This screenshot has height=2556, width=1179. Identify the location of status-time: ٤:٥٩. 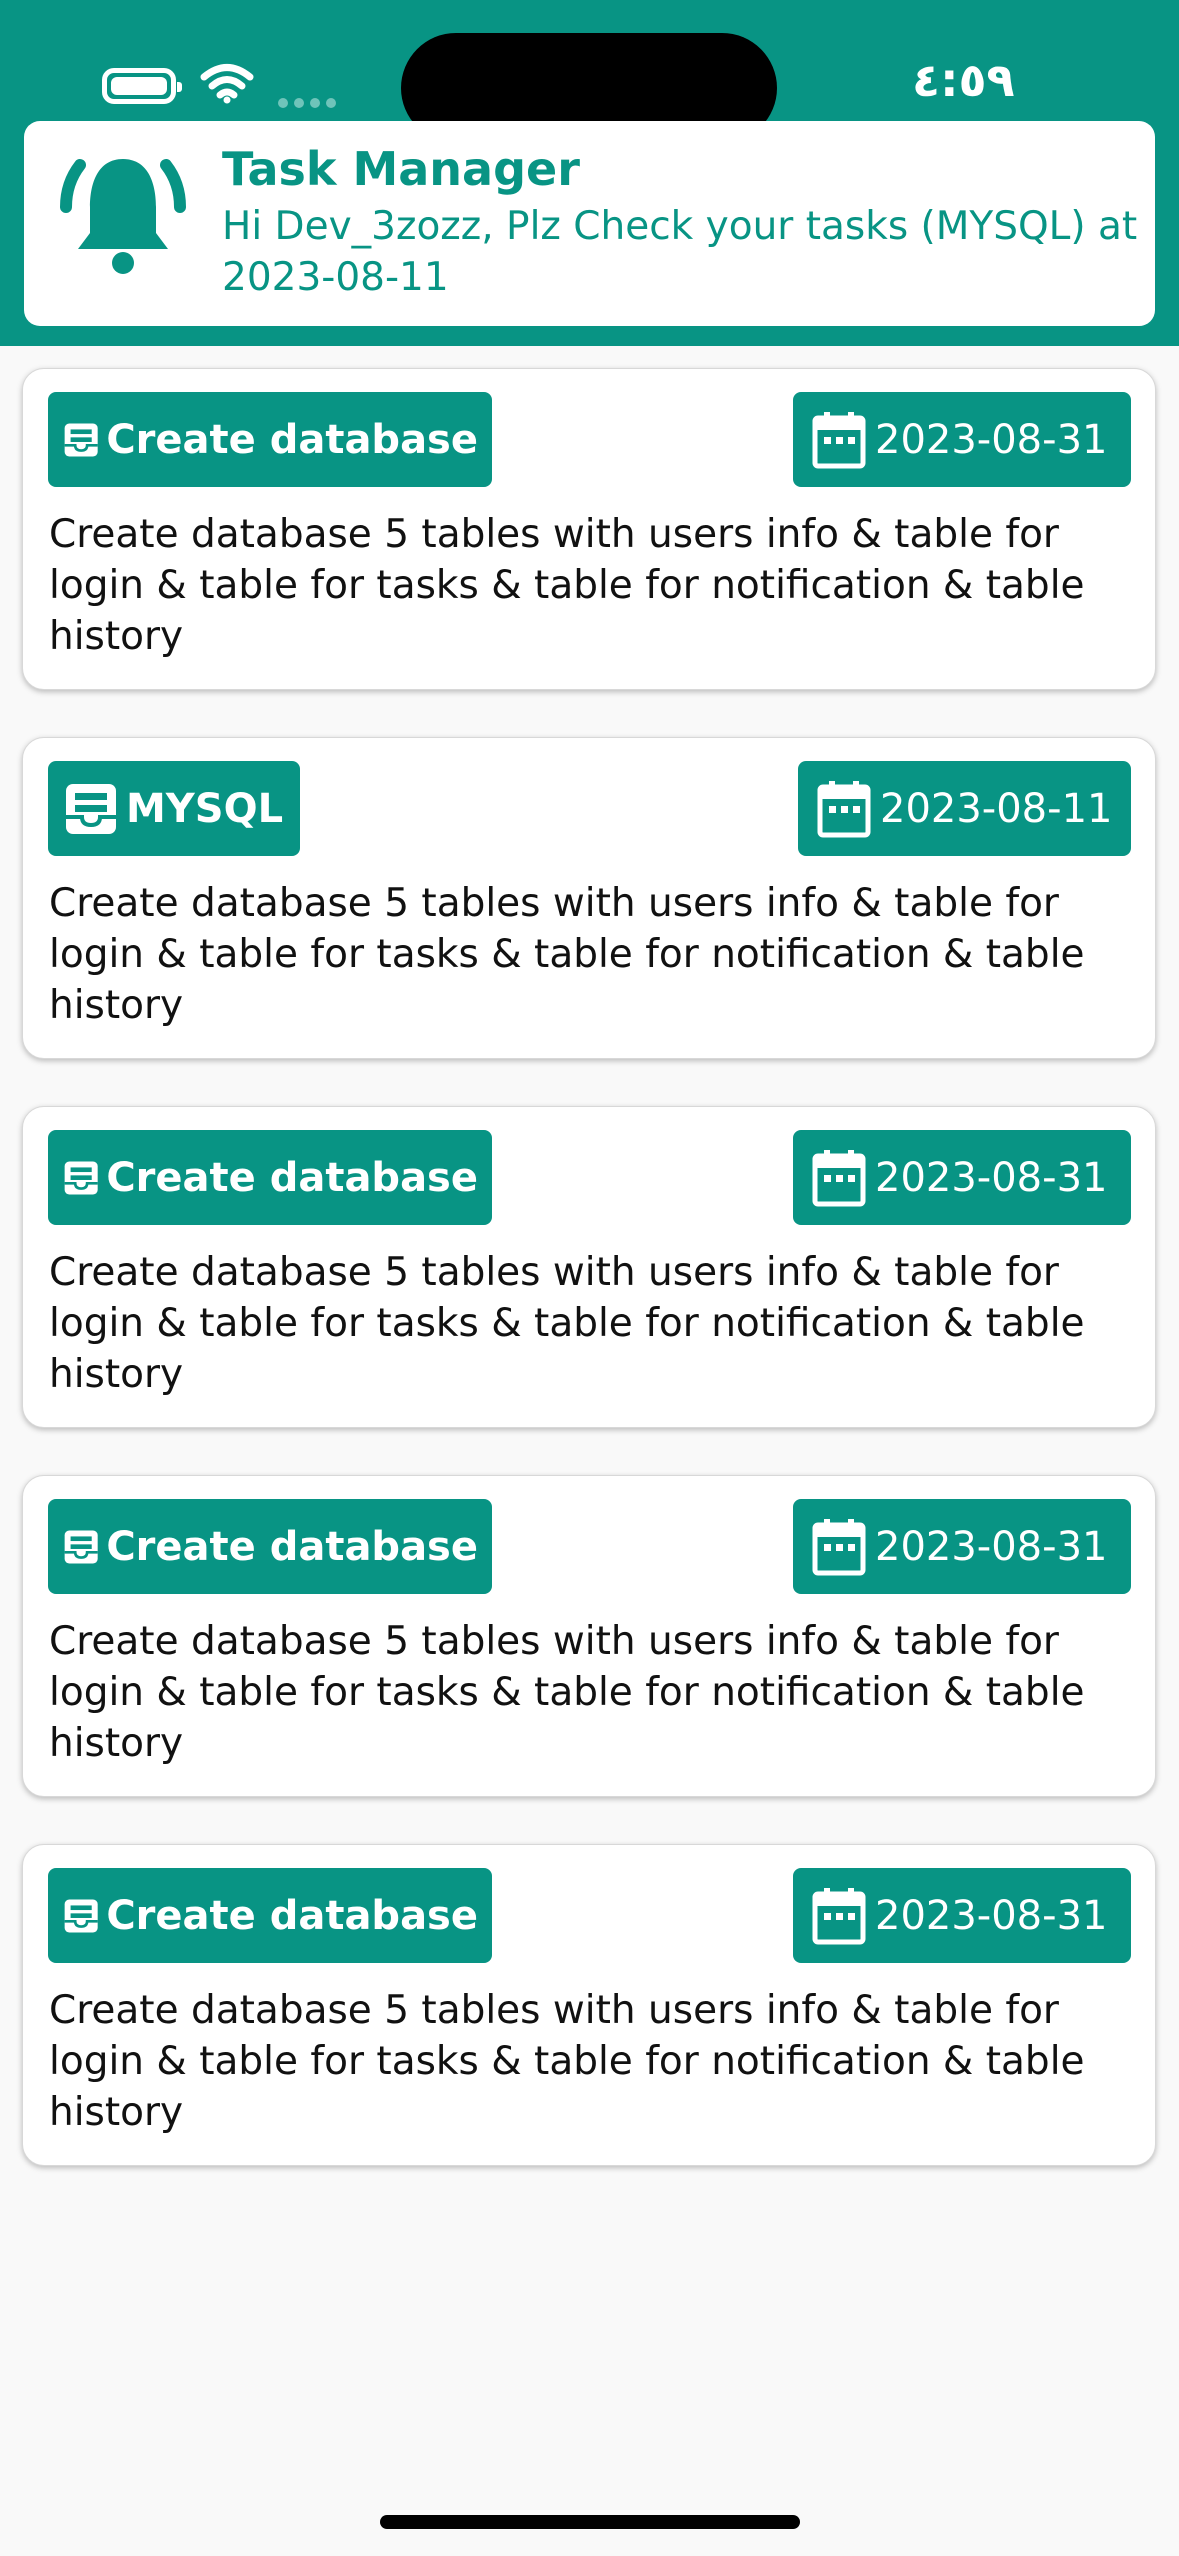
(963, 80).